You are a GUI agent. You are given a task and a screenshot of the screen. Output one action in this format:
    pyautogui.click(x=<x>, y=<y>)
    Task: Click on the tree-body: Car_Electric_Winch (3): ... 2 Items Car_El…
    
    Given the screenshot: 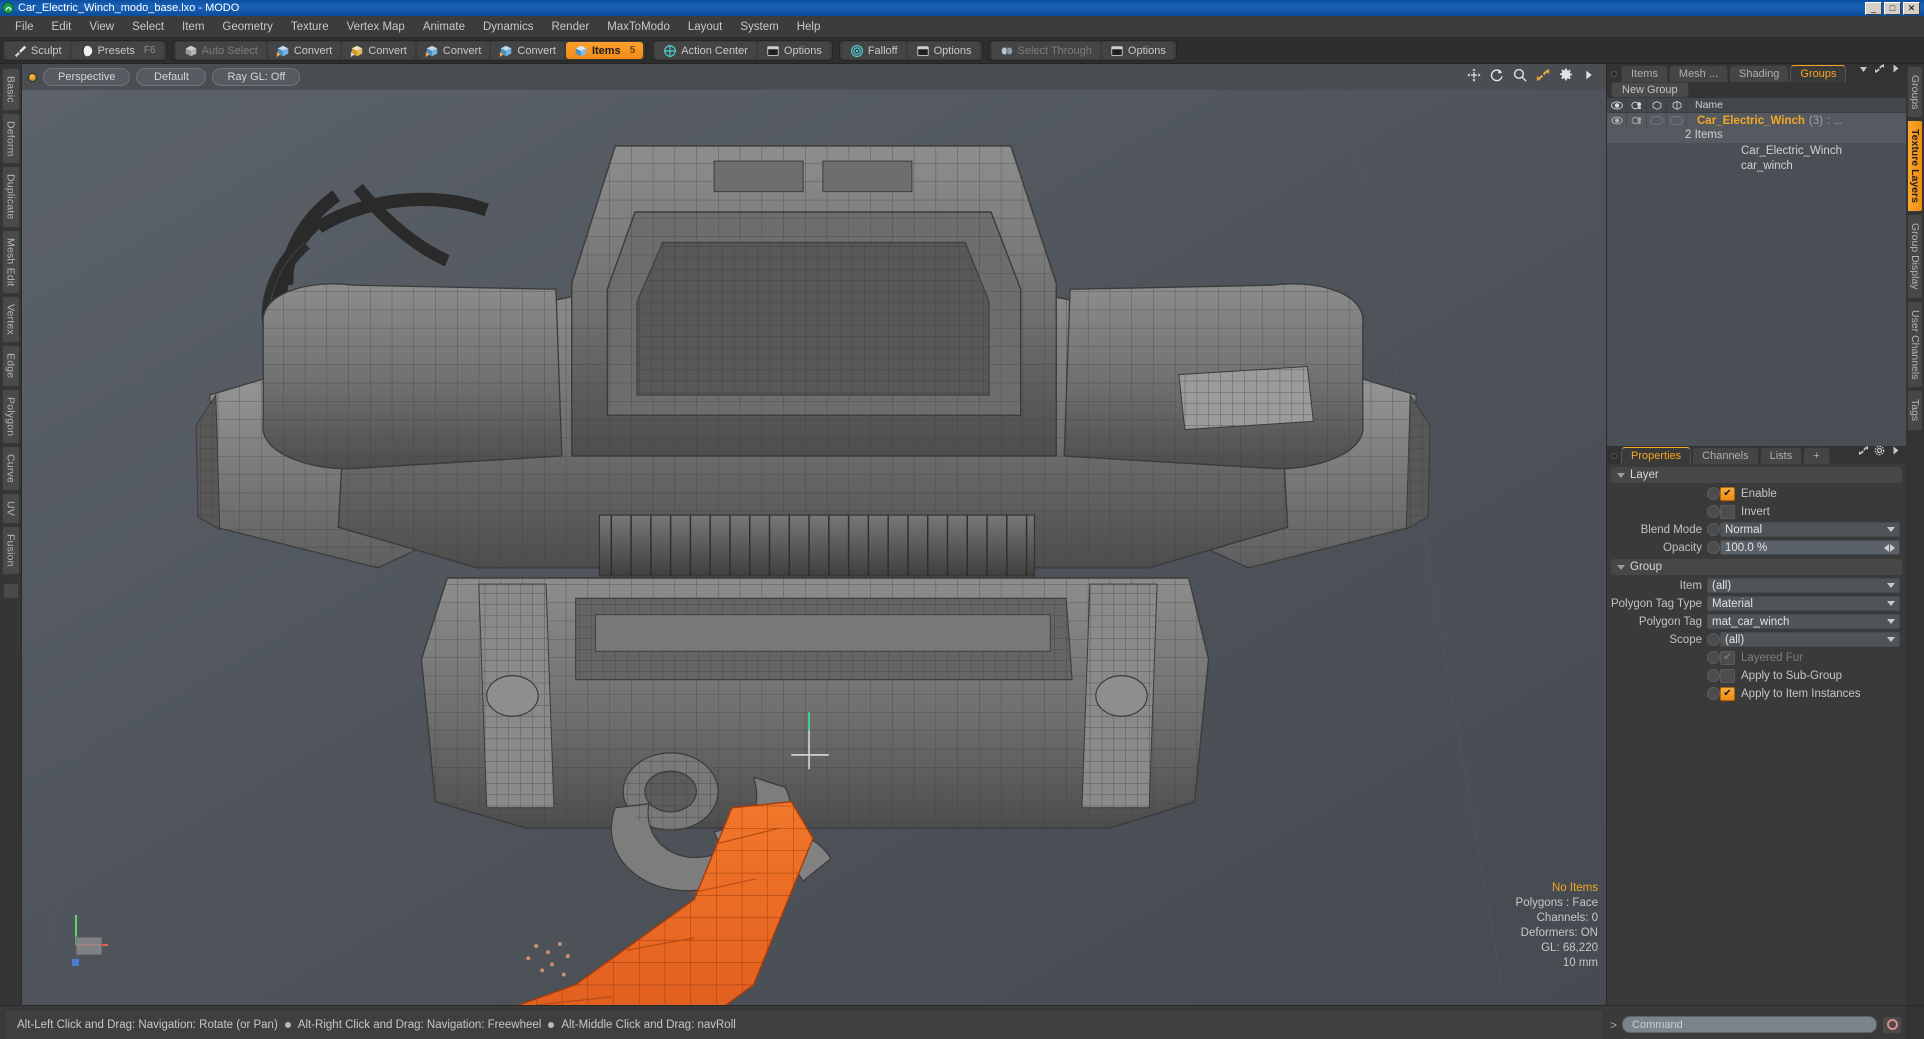 What is the action you would take?
    pyautogui.click(x=1756, y=279)
    